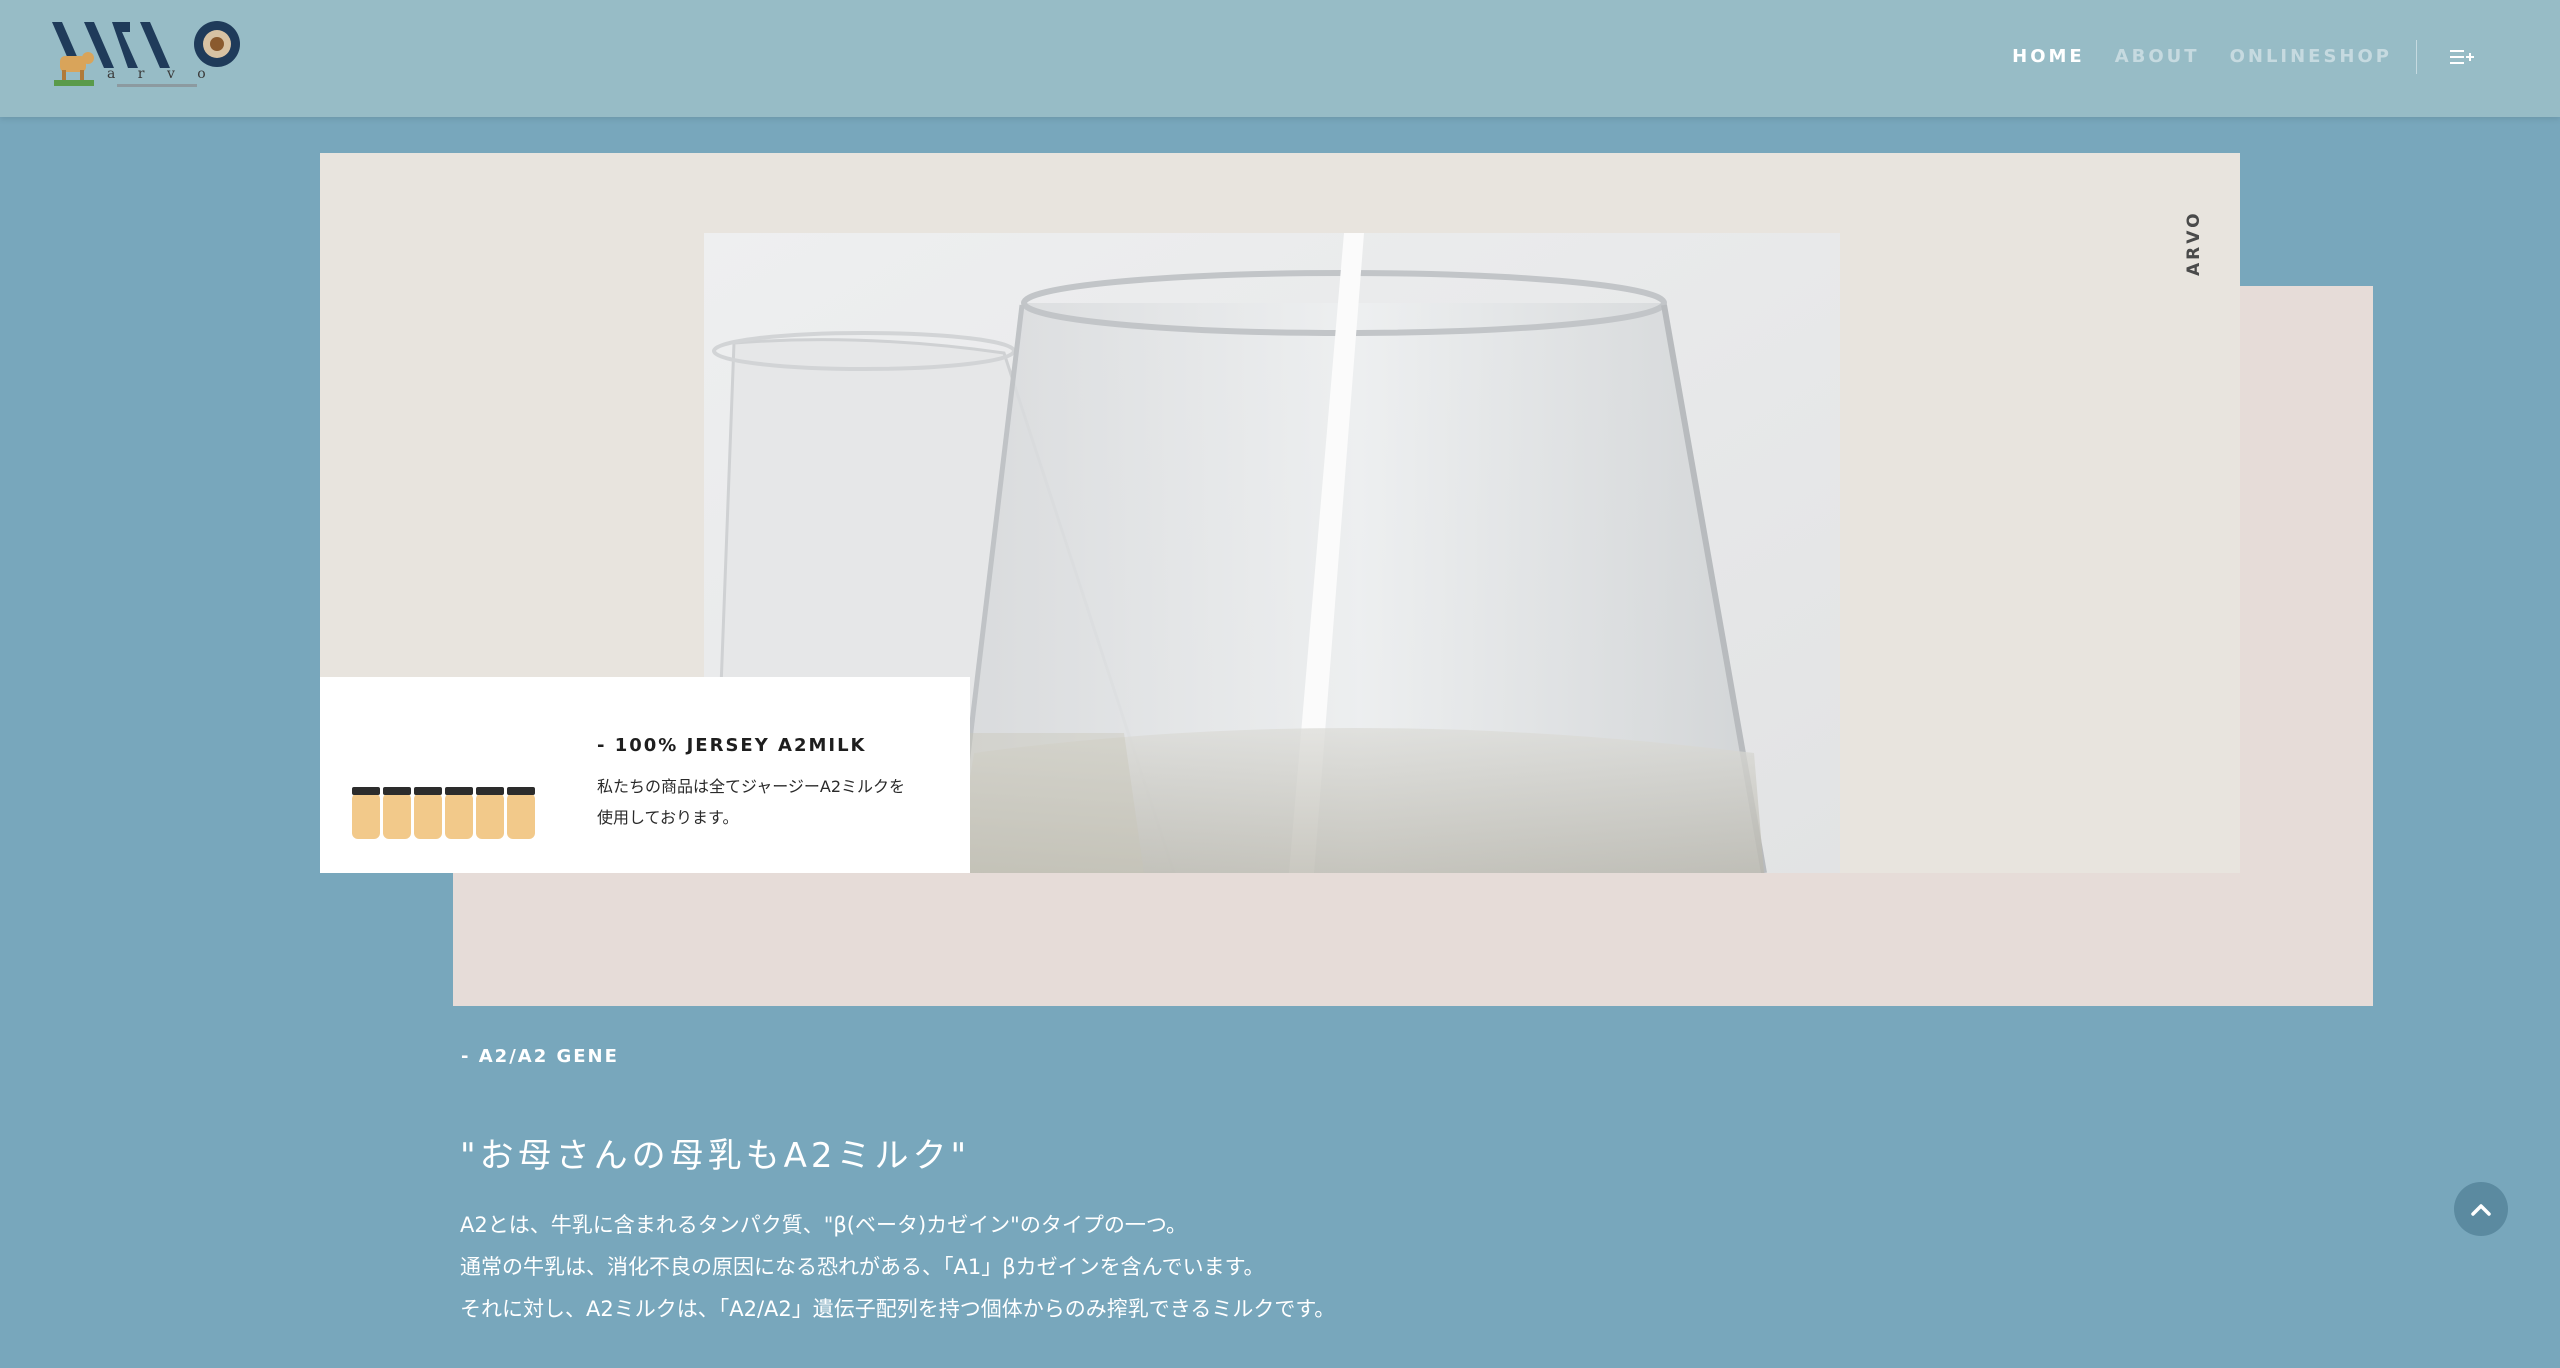  I want to click on card-text-line: 私たちの商品は全てジャージーA2ミルクを, so click(751, 786).